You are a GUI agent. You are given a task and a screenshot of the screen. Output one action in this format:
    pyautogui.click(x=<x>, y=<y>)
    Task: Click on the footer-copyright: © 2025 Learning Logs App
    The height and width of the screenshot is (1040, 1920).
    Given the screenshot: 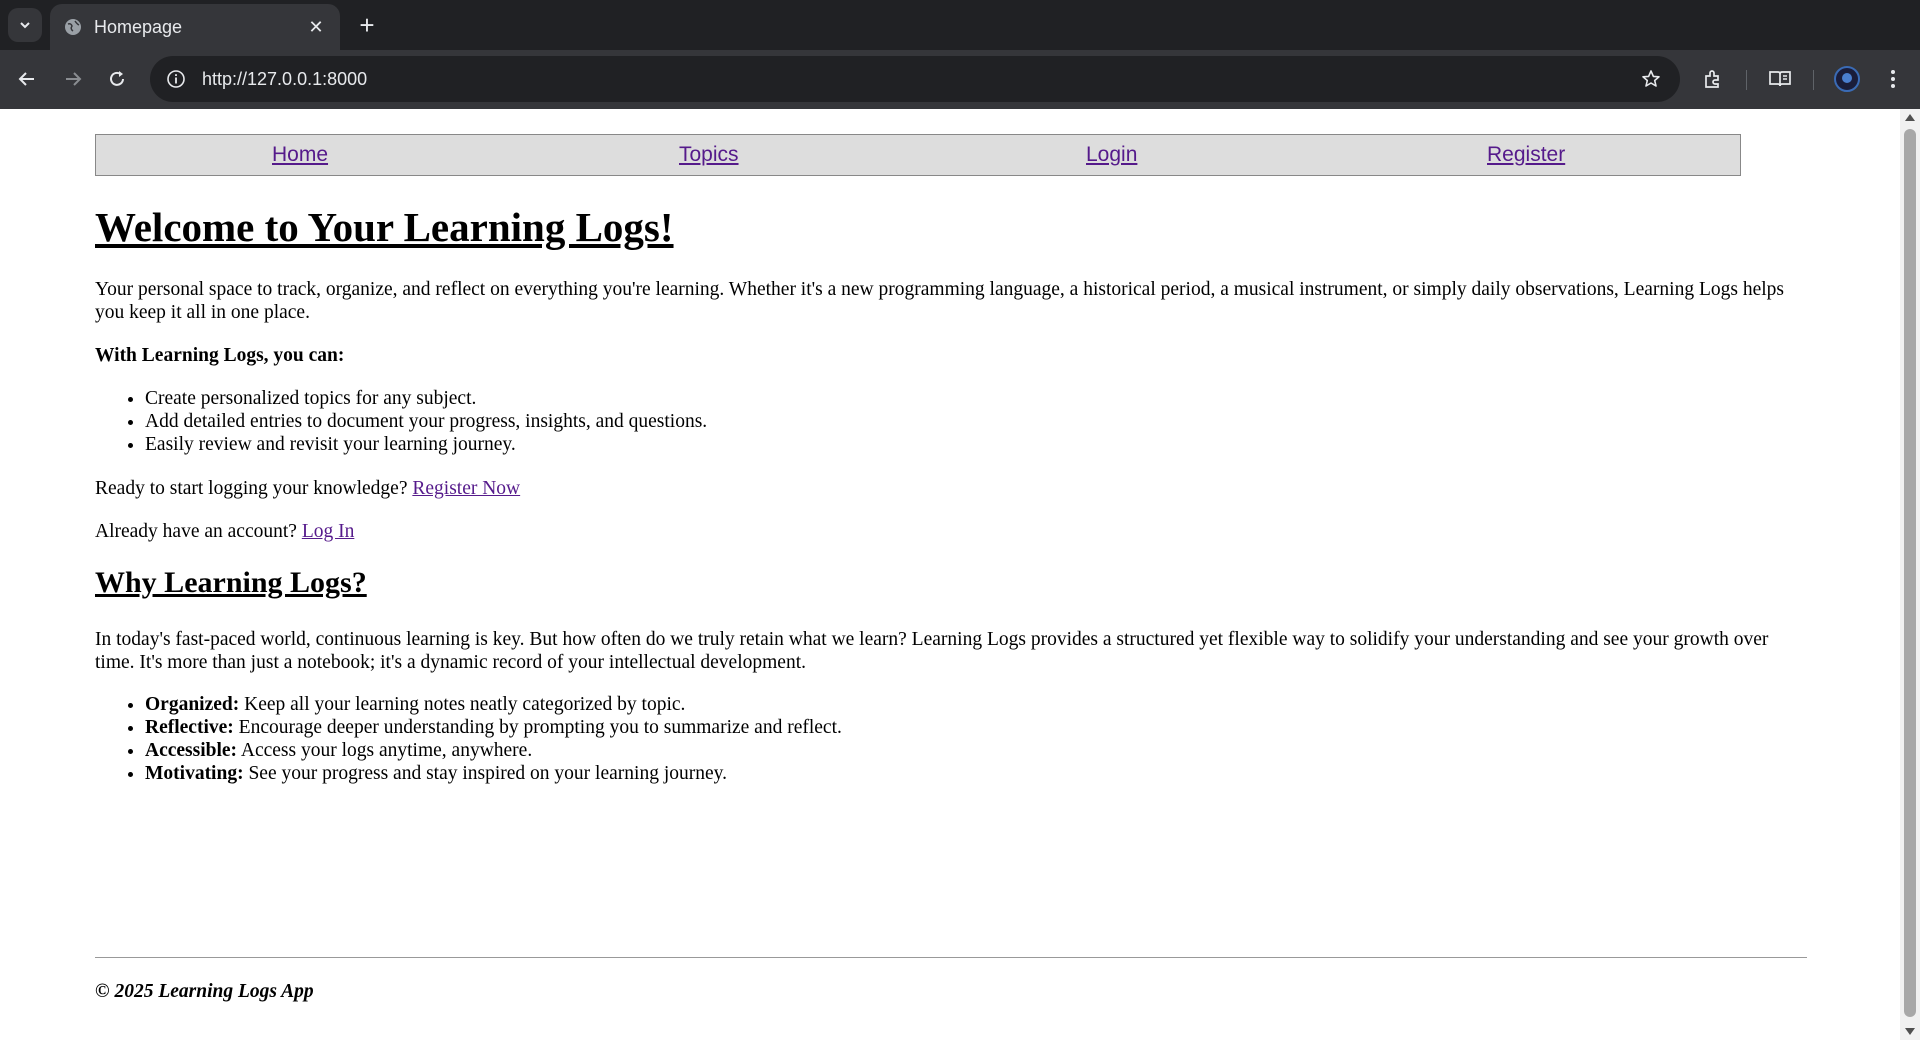 What is the action you would take?
    pyautogui.click(x=204, y=991)
    